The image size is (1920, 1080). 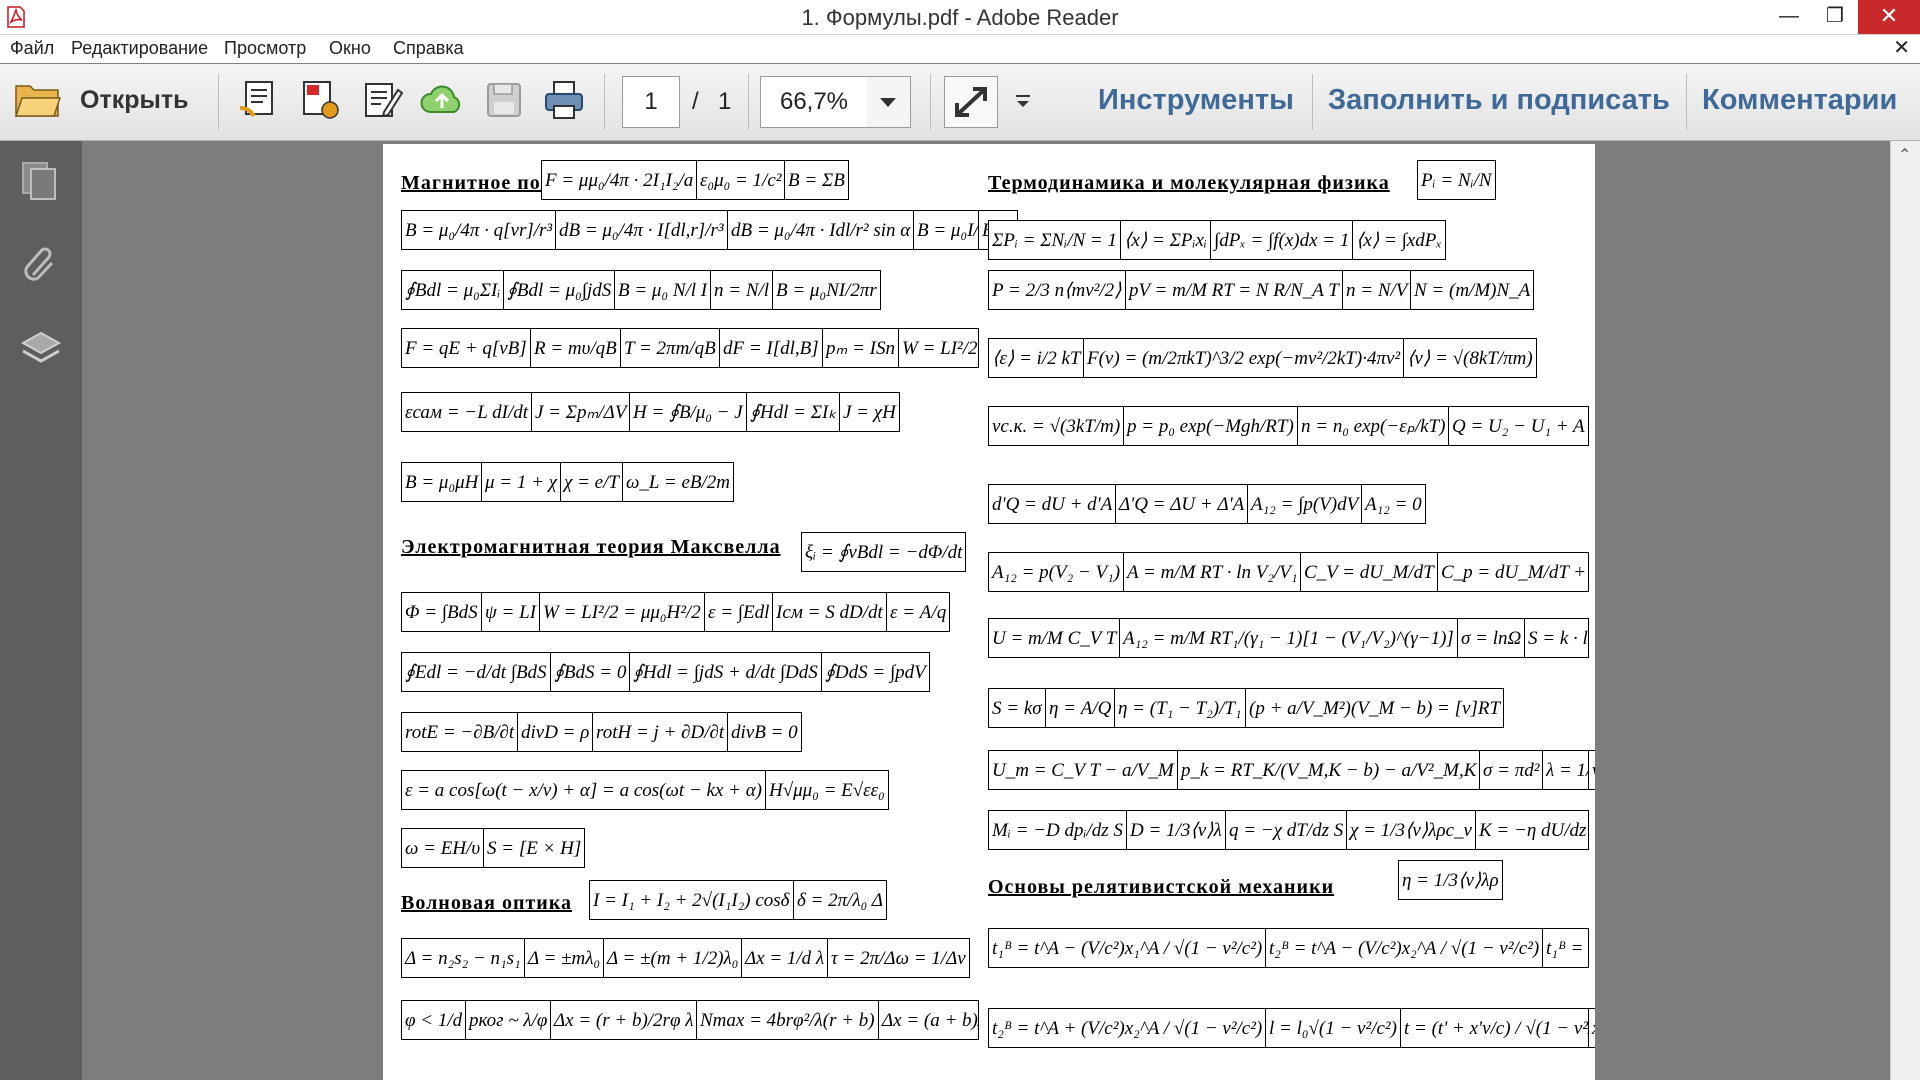 I want to click on formula-box: ∮Edl = −d/dt ∫BdS, so click(x=476, y=672).